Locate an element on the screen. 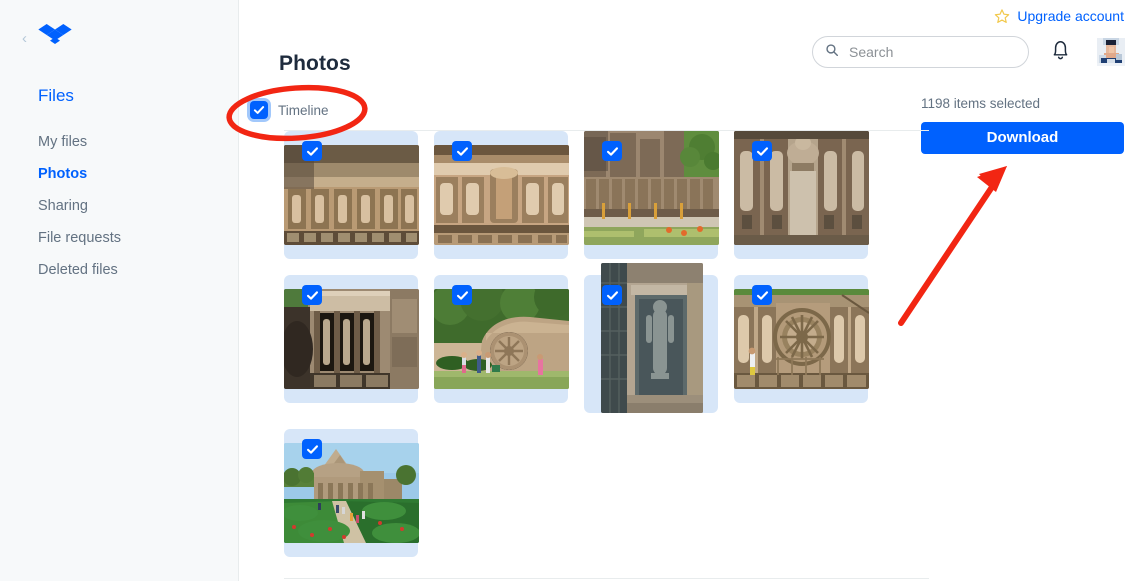  selected-count-text: 1198 items selected is located at coordinates (981, 103).